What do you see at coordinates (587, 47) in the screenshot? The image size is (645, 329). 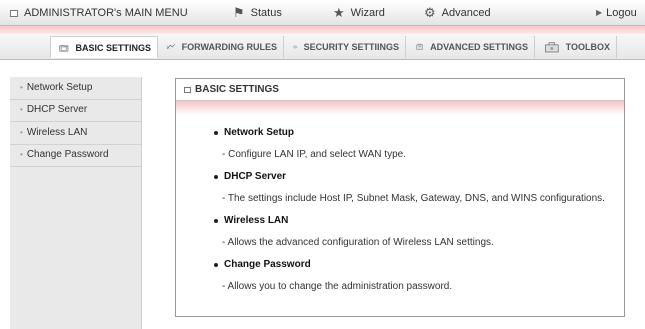 I see `tab-toolbox-label: TOOLBOX` at bounding box center [587, 47].